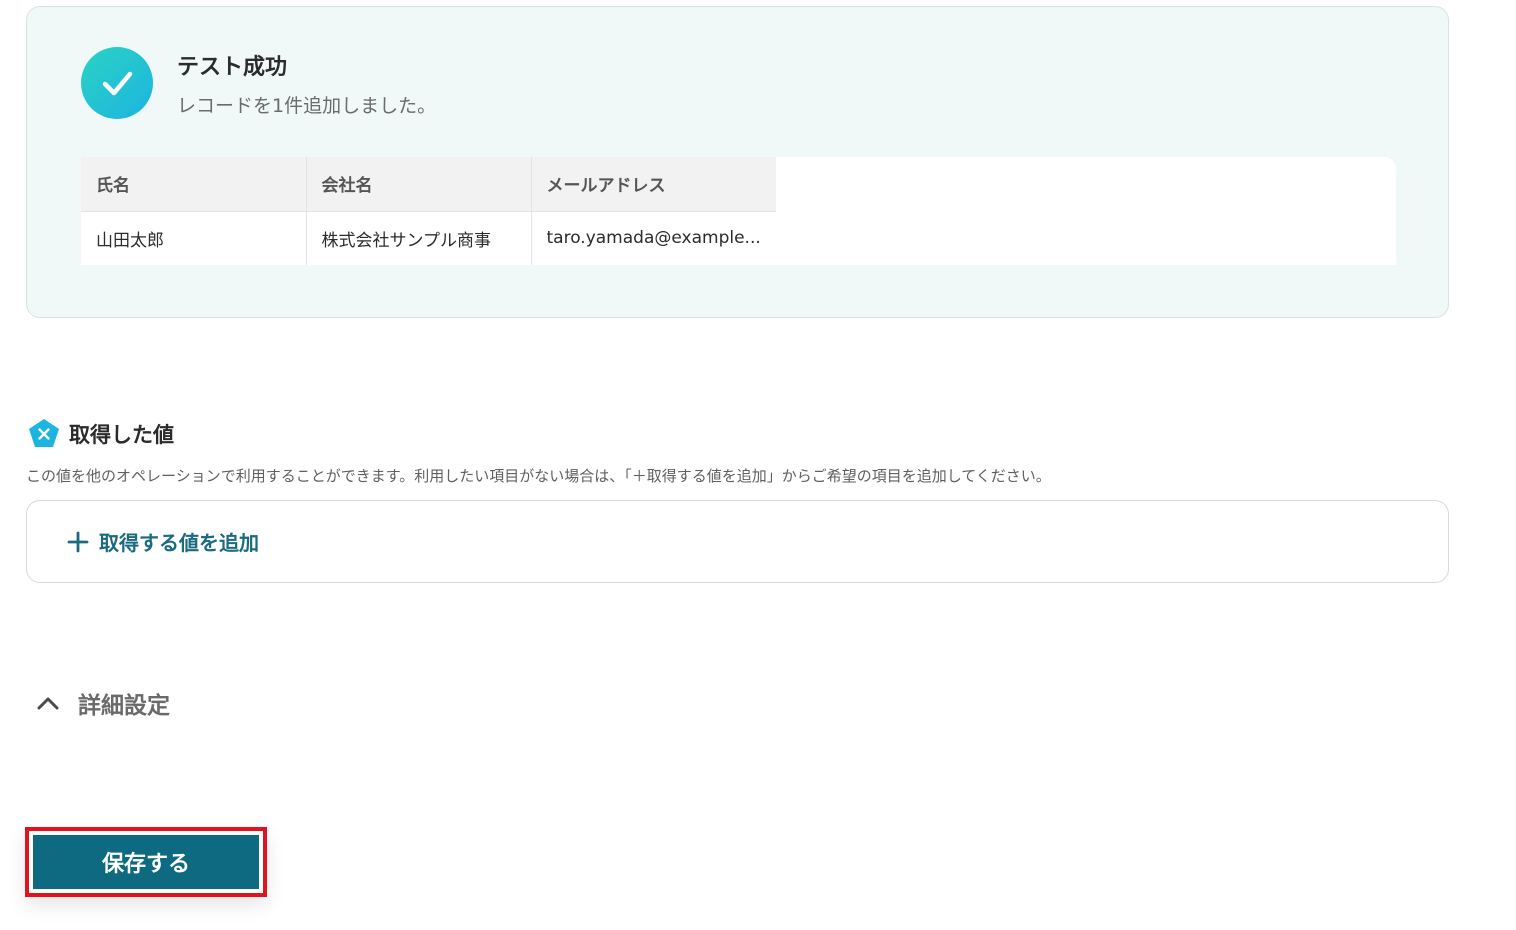 Image resolution: width=1516 pixels, height=930 pixels. I want to click on cell-name: 山田太郎, so click(194, 238).